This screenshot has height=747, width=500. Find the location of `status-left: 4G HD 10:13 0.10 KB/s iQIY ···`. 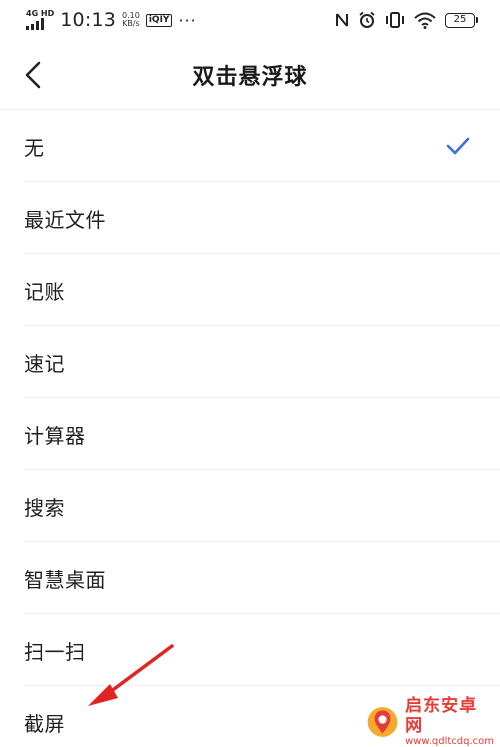

status-left: 4G HD 10:13 0.10 KB/s iQIY ··· is located at coordinates (111, 20).